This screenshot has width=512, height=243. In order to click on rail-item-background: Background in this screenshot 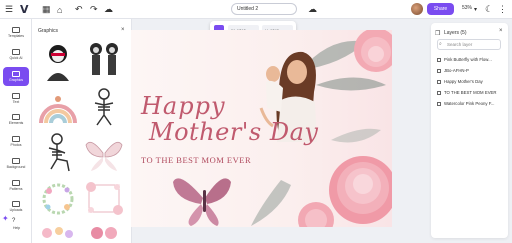, I will do `click(16, 163)`.